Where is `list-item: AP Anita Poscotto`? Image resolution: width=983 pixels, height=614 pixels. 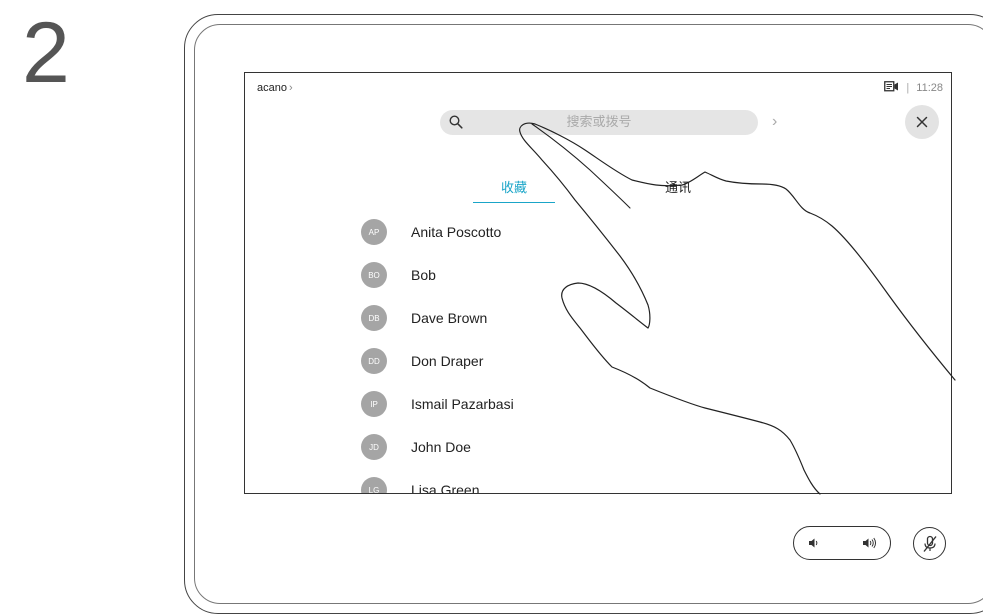 list-item: AP Anita Poscotto is located at coordinates (511, 232).